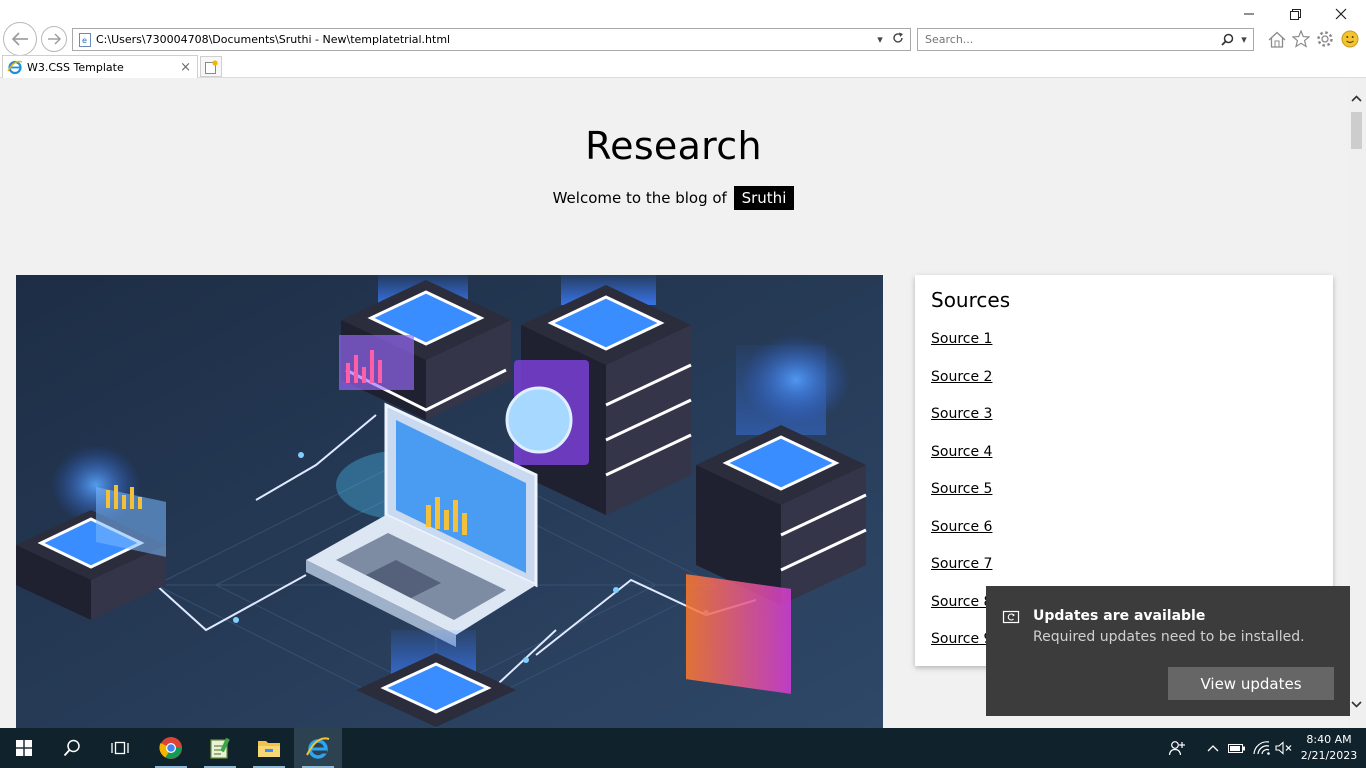  I want to click on tab-w3css-template: W3.CSS Template ×, so click(100, 66).